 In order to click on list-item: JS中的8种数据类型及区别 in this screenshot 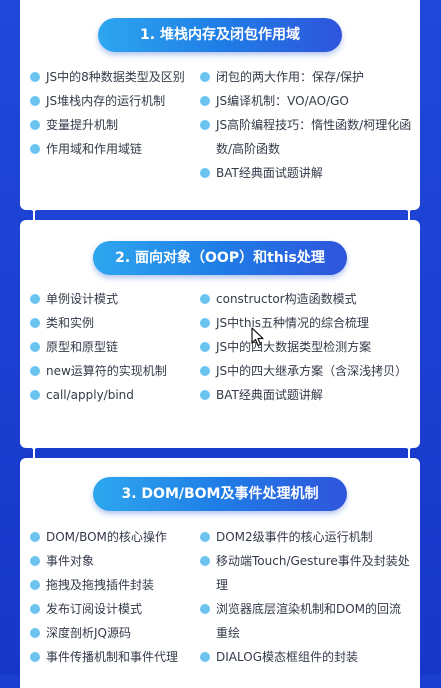, I will do `click(111, 77)`.